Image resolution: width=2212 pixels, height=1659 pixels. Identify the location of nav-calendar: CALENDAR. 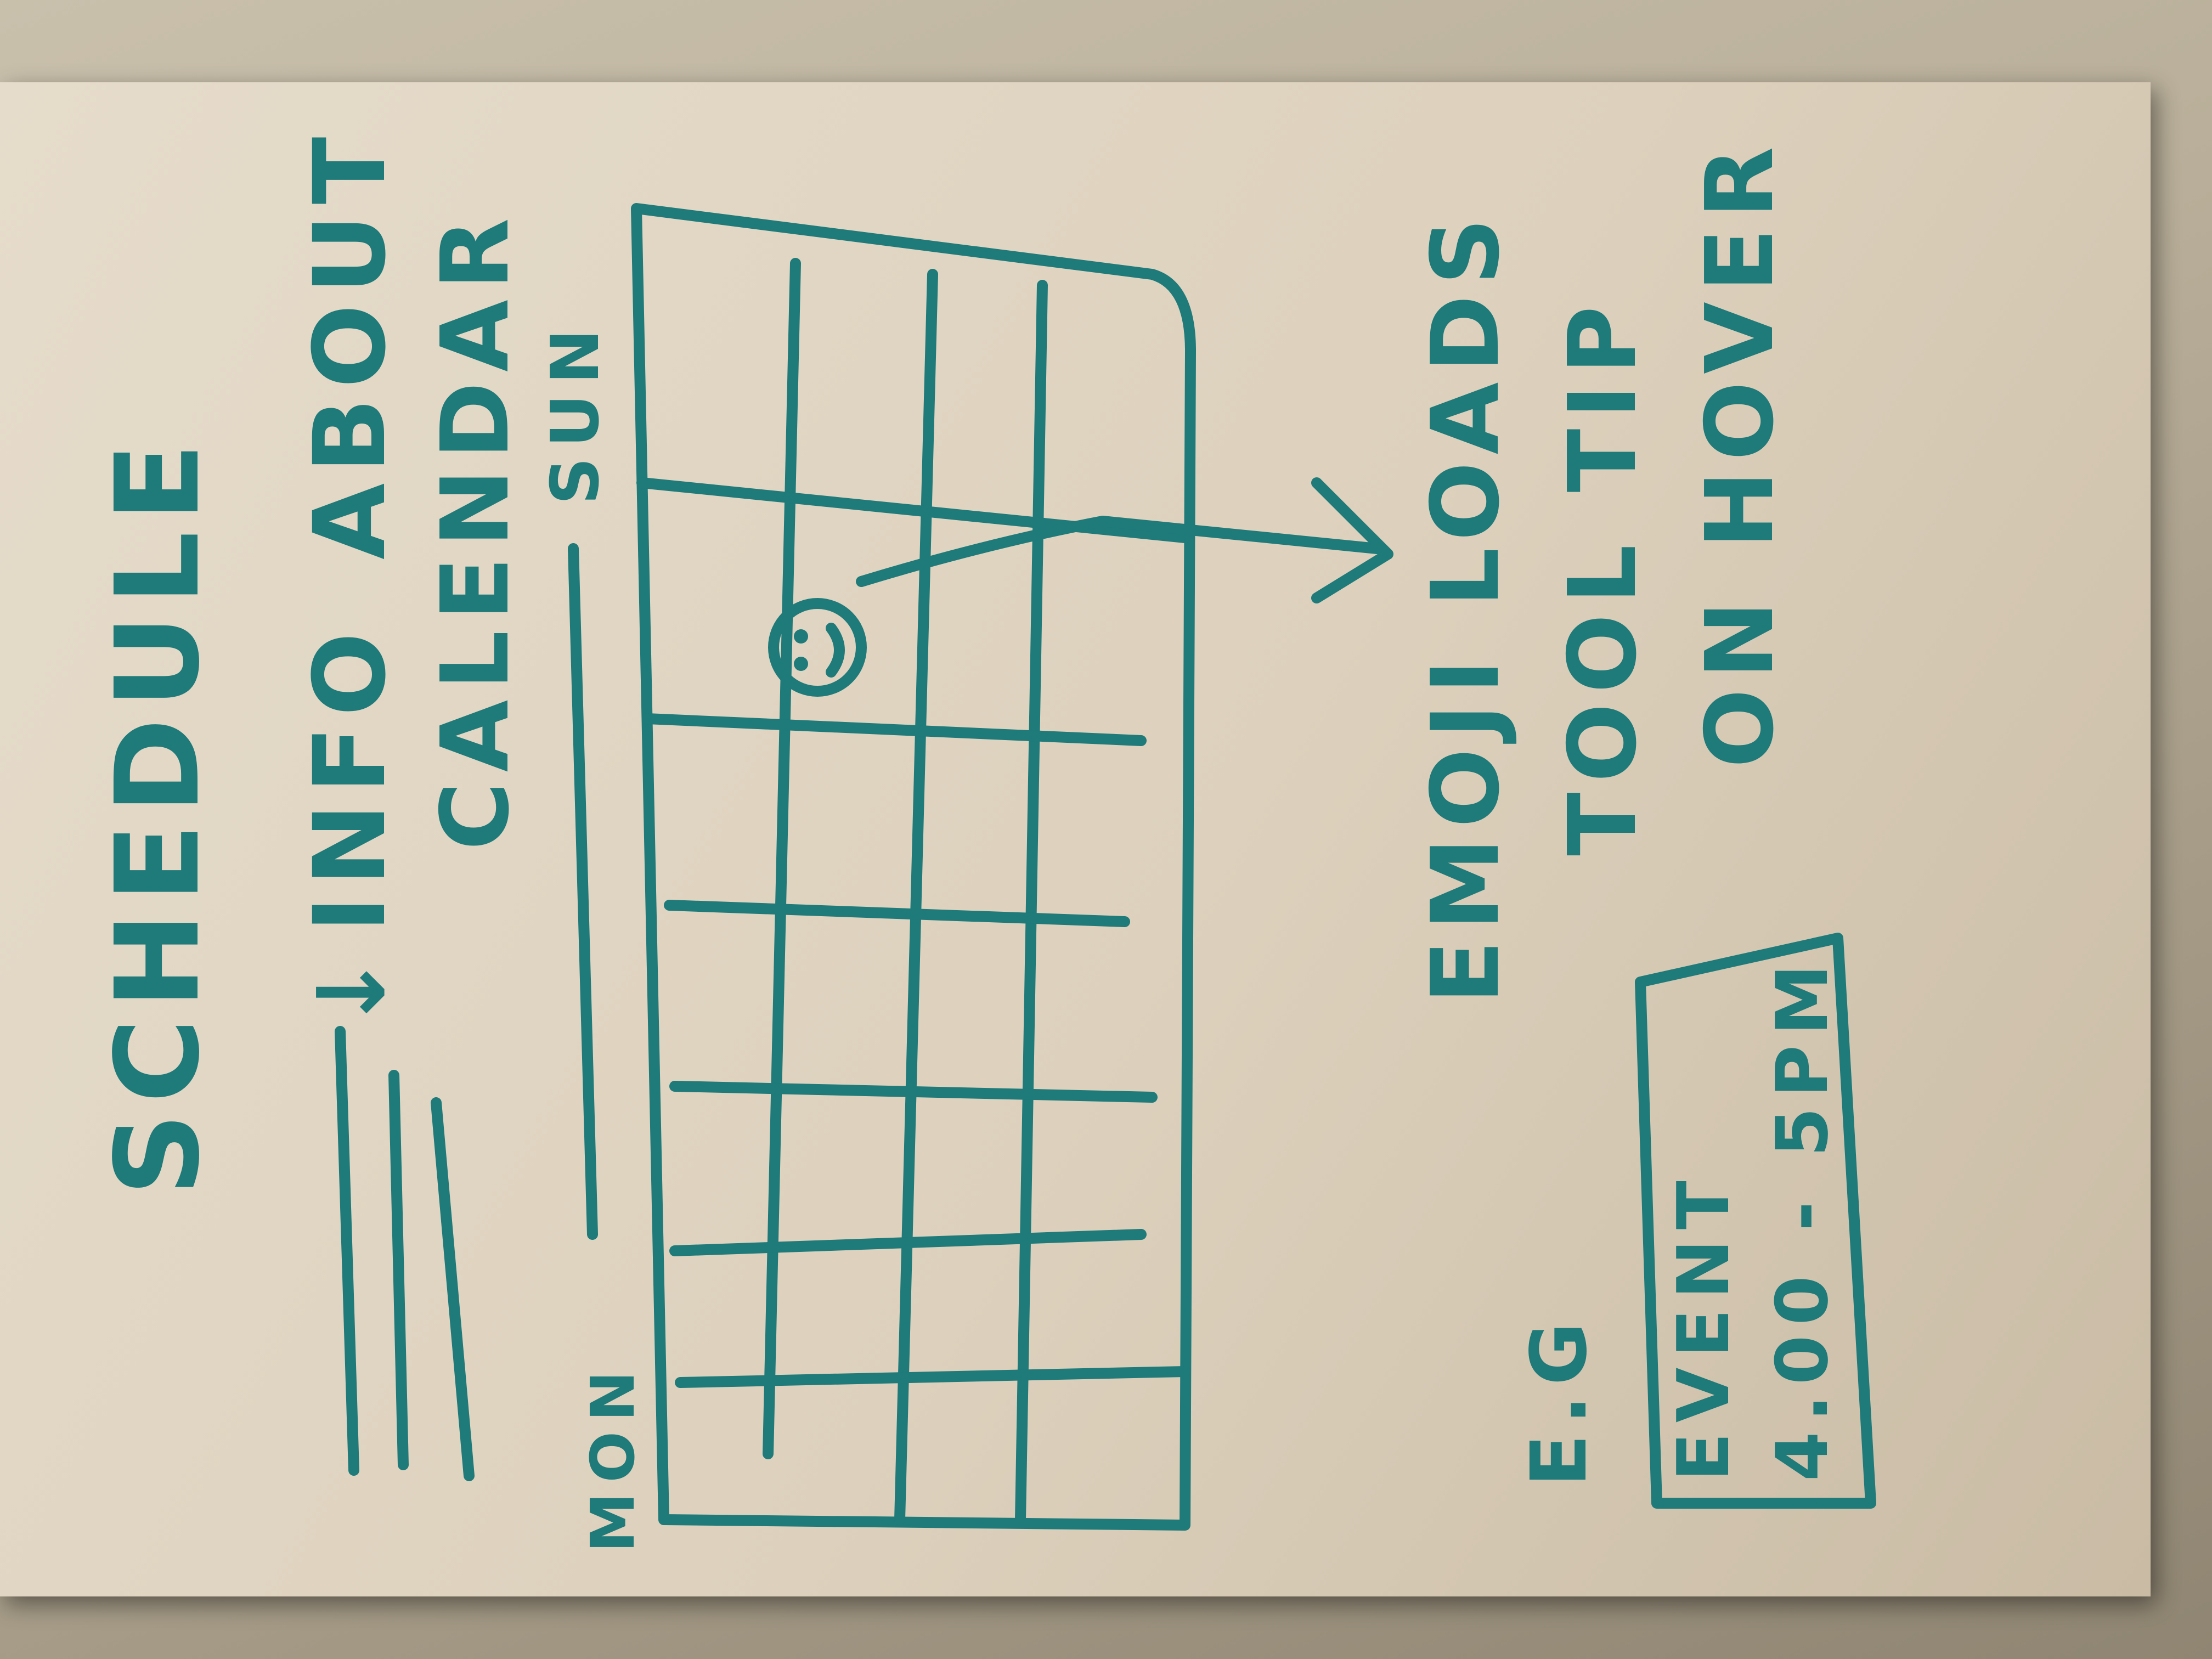
(476, 529).